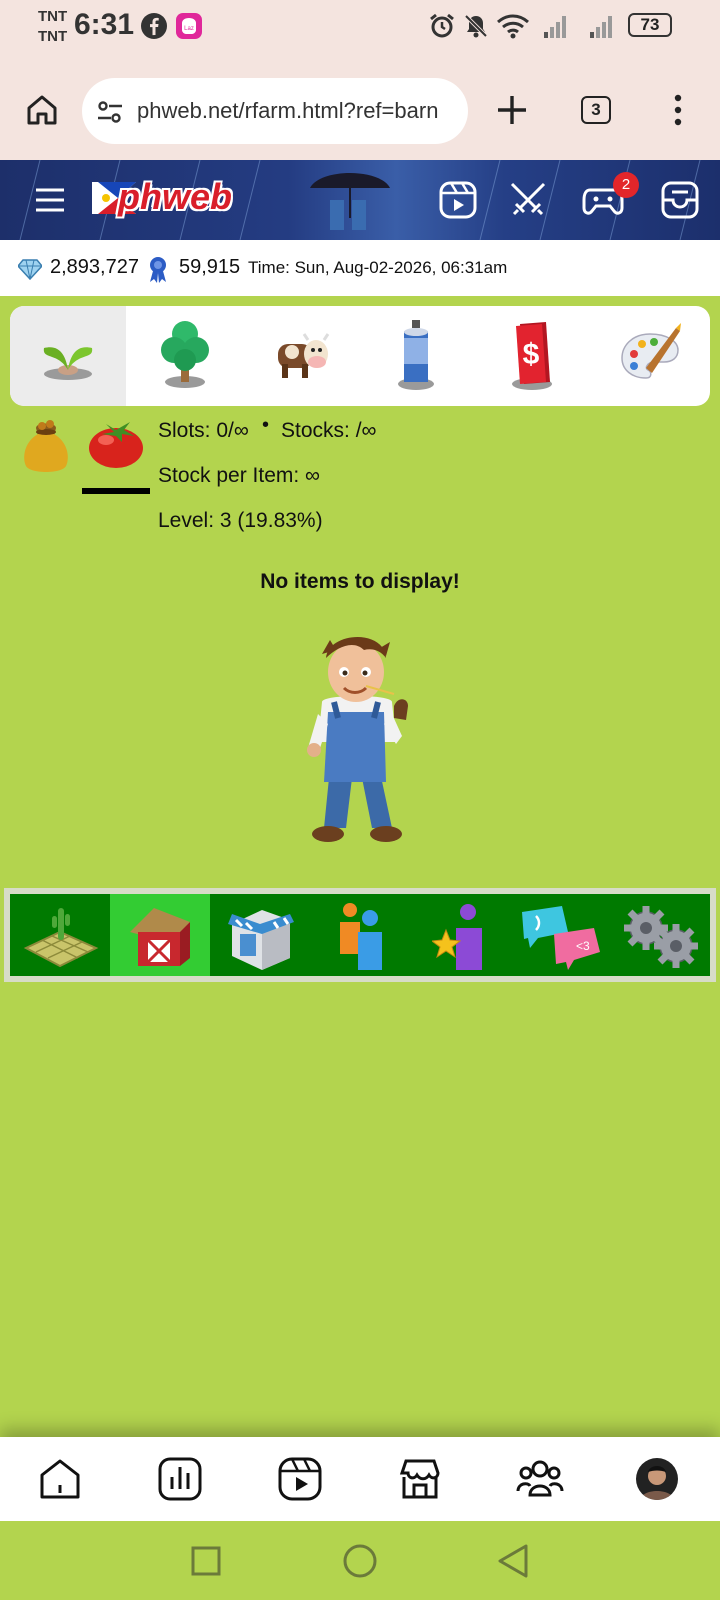  Describe the element at coordinates (596, 110) in the screenshot. I see `tab-switcher-button: 3` at that location.